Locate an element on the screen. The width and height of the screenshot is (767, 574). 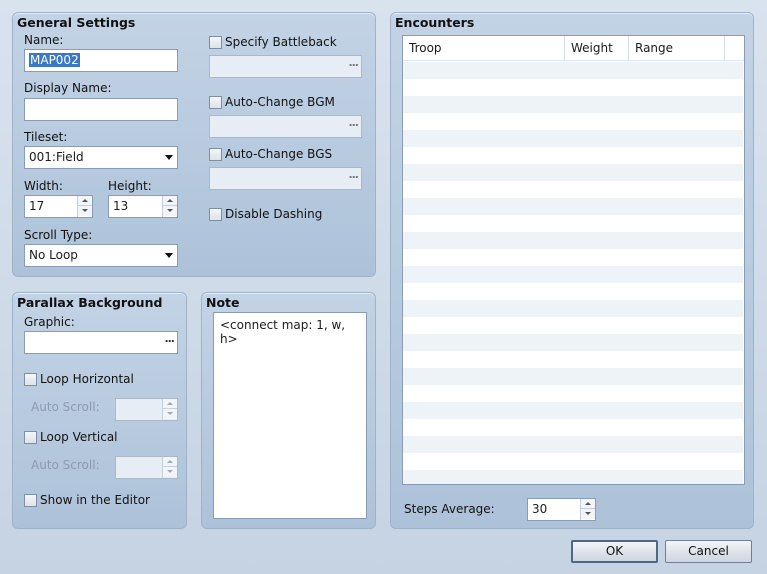
encounters-table-header: Troop Weight Range is located at coordinates (573, 48).